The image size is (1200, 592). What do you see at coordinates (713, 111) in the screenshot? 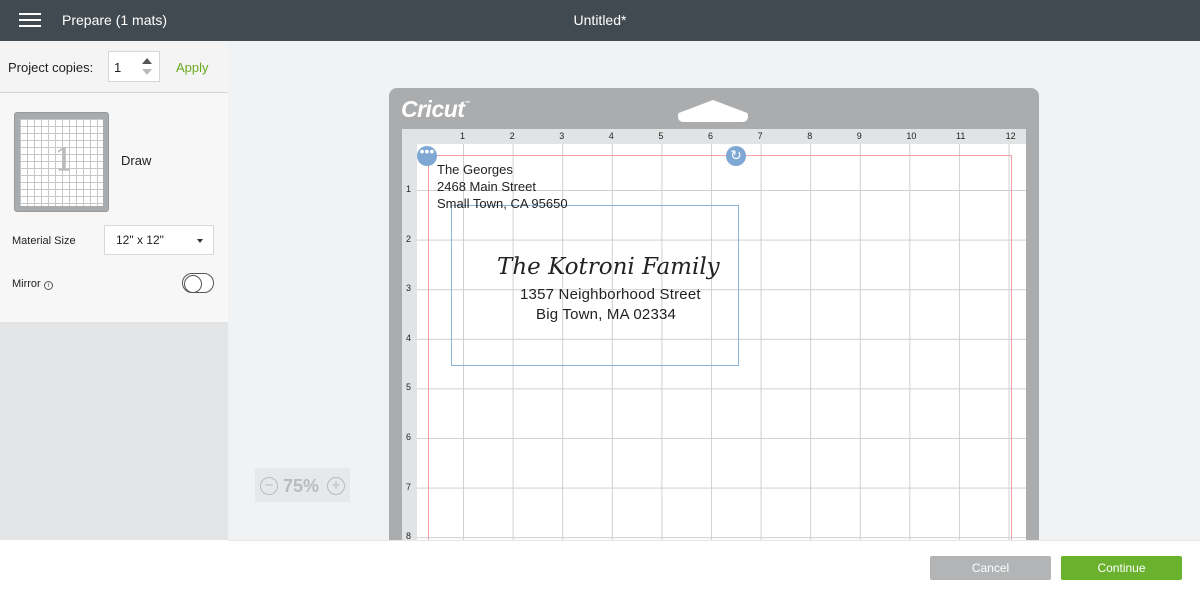
I see `mat-notch` at bounding box center [713, 111].